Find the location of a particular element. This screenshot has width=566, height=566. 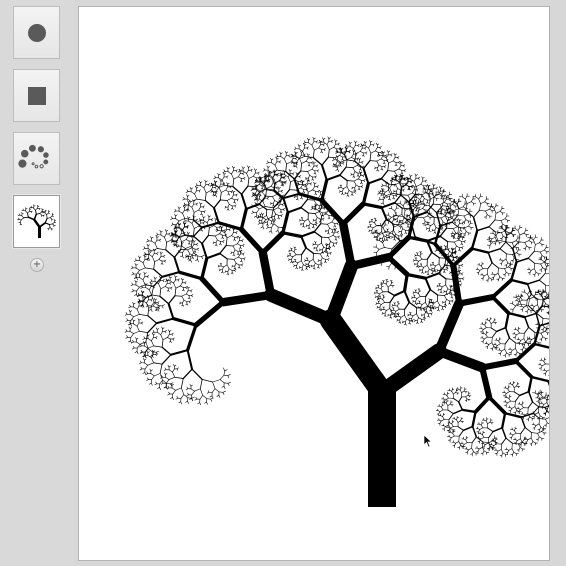

circle-shape-thumbnail is located at coordinates (36, 32).